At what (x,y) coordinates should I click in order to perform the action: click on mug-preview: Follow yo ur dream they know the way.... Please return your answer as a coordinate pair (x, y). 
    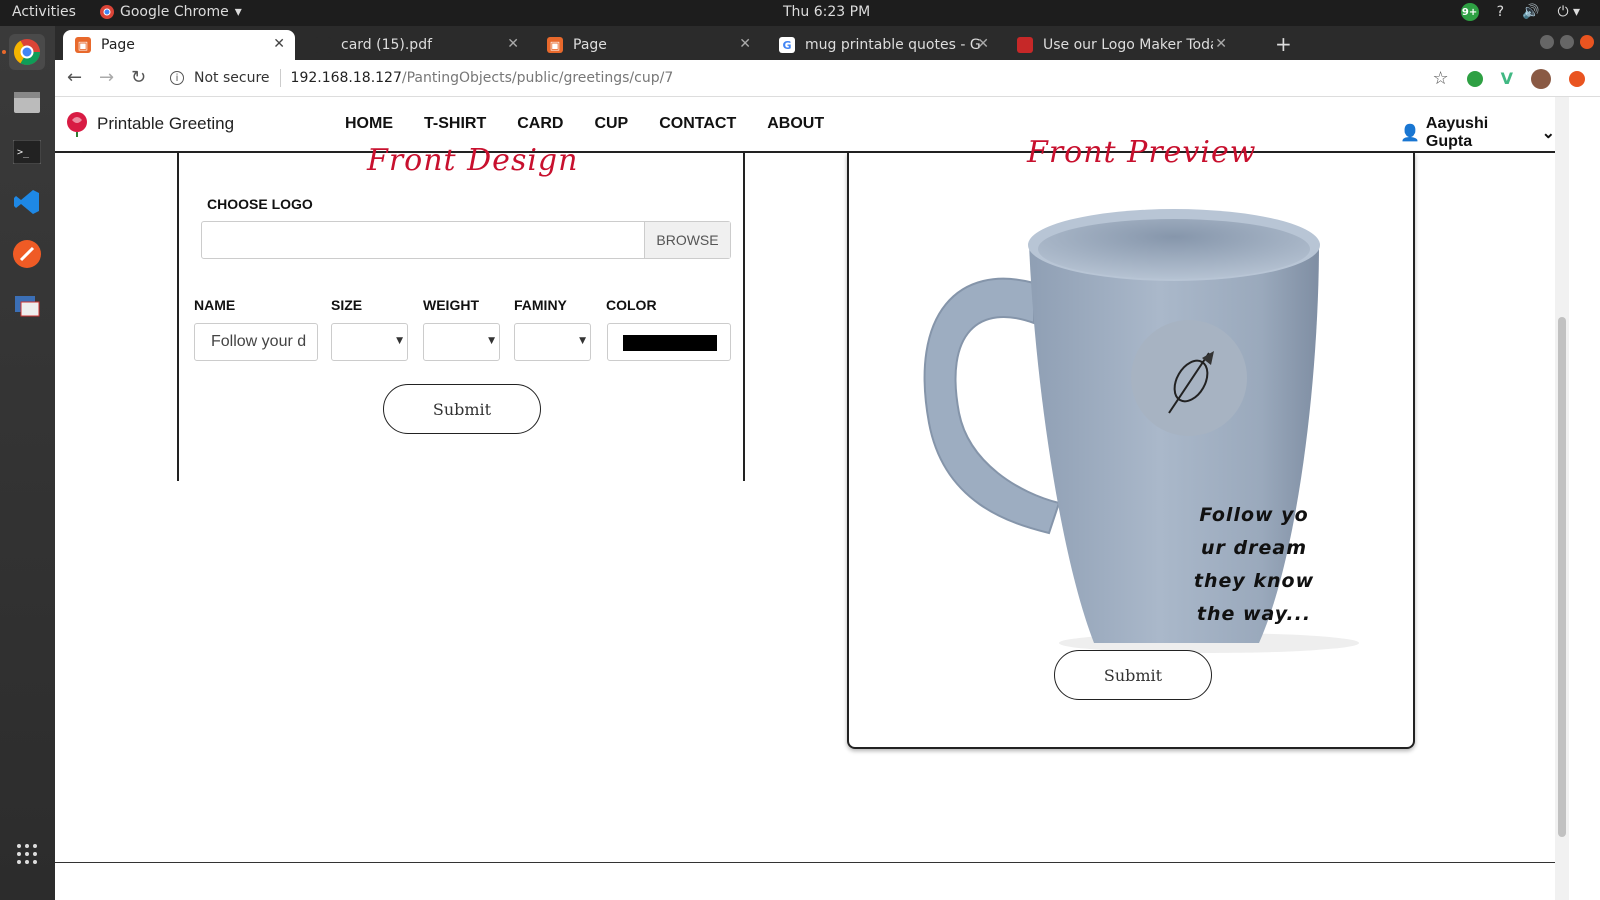
    Looking at the image, I should click on (1139, 423).